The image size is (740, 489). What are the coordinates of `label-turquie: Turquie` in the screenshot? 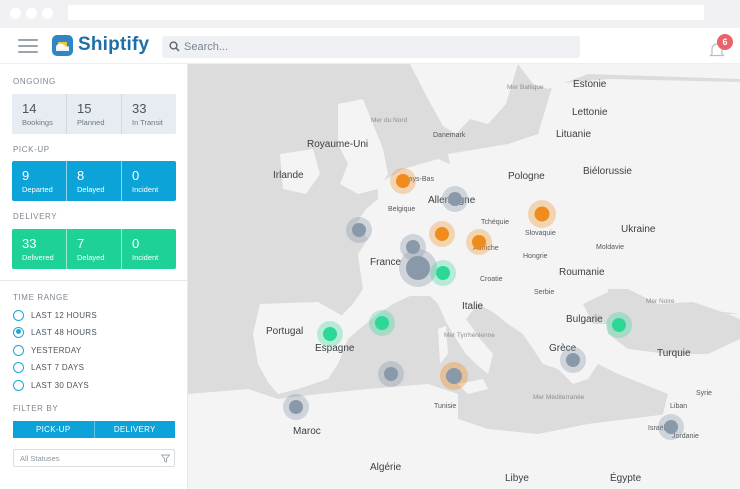 It's located at (674, 353).